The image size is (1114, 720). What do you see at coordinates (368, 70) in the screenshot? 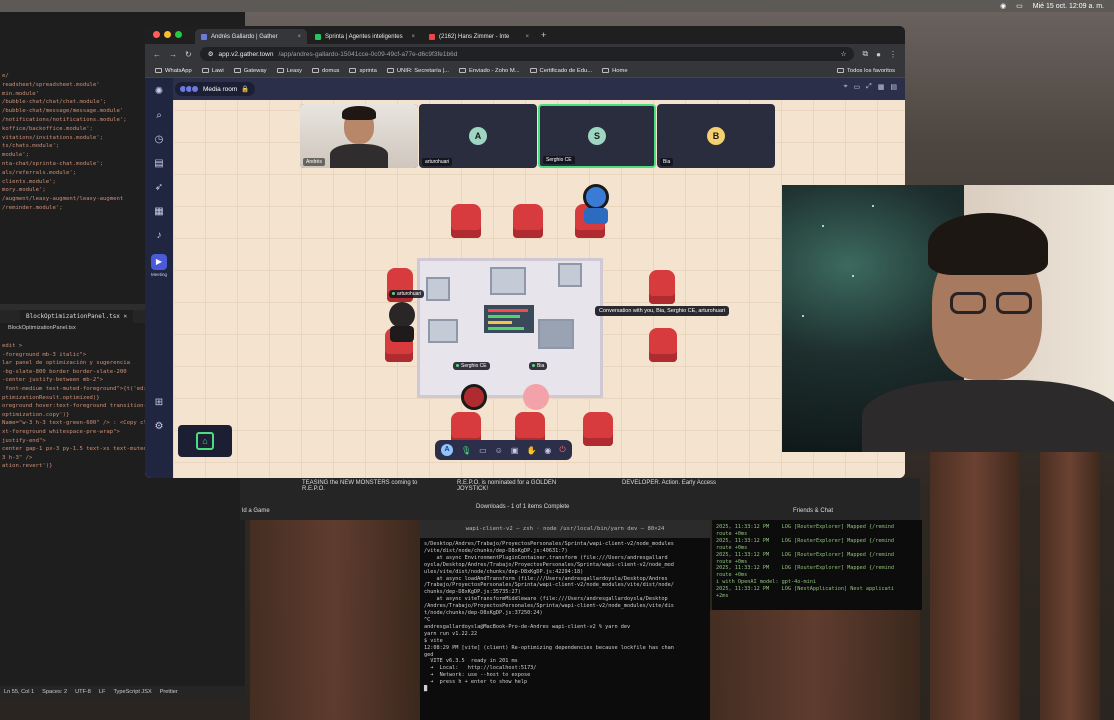
I see `bookmark-label: sprinta` at bounding box center [368, 70].